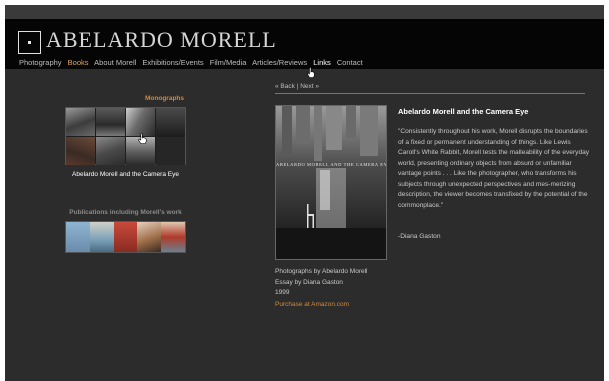  I want to click on purchase-link: Purchase at Amazon.com, so click(312, 304).